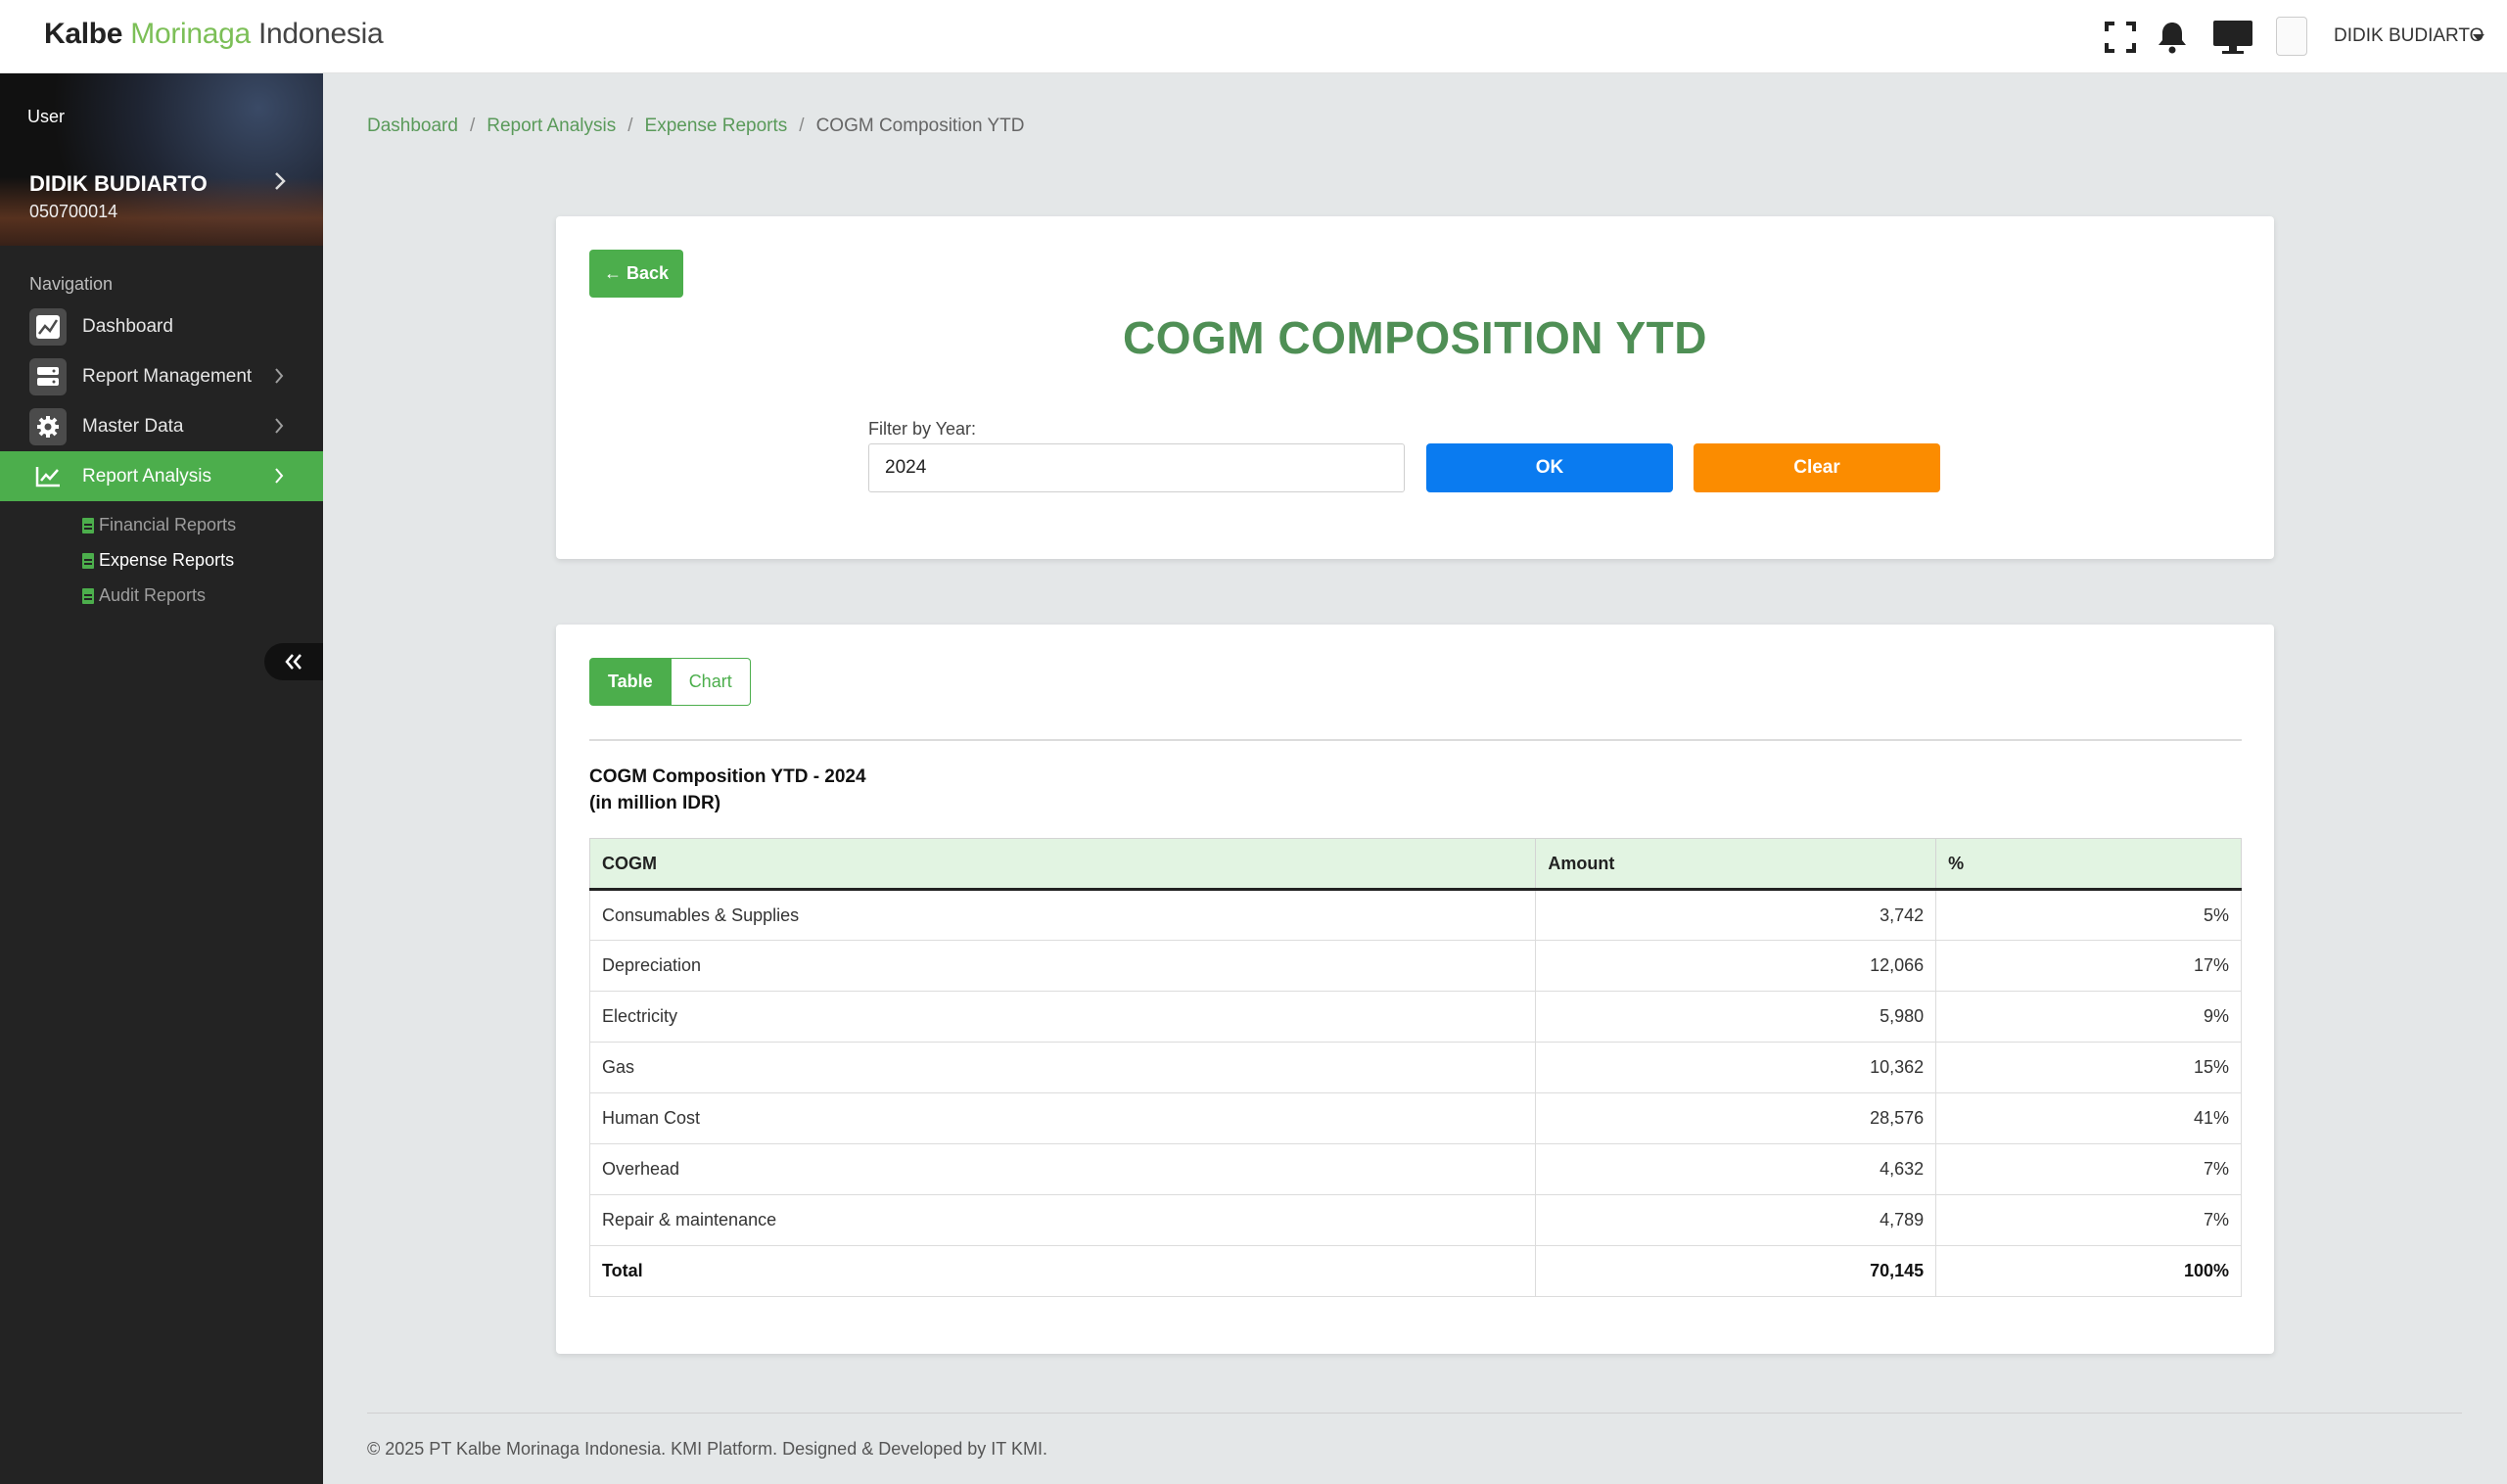 The height and width of the screenshot is (1484, 2507). Describe the element at coordinates (48, 376) in the screenshot. I see `server-icon` at that location.